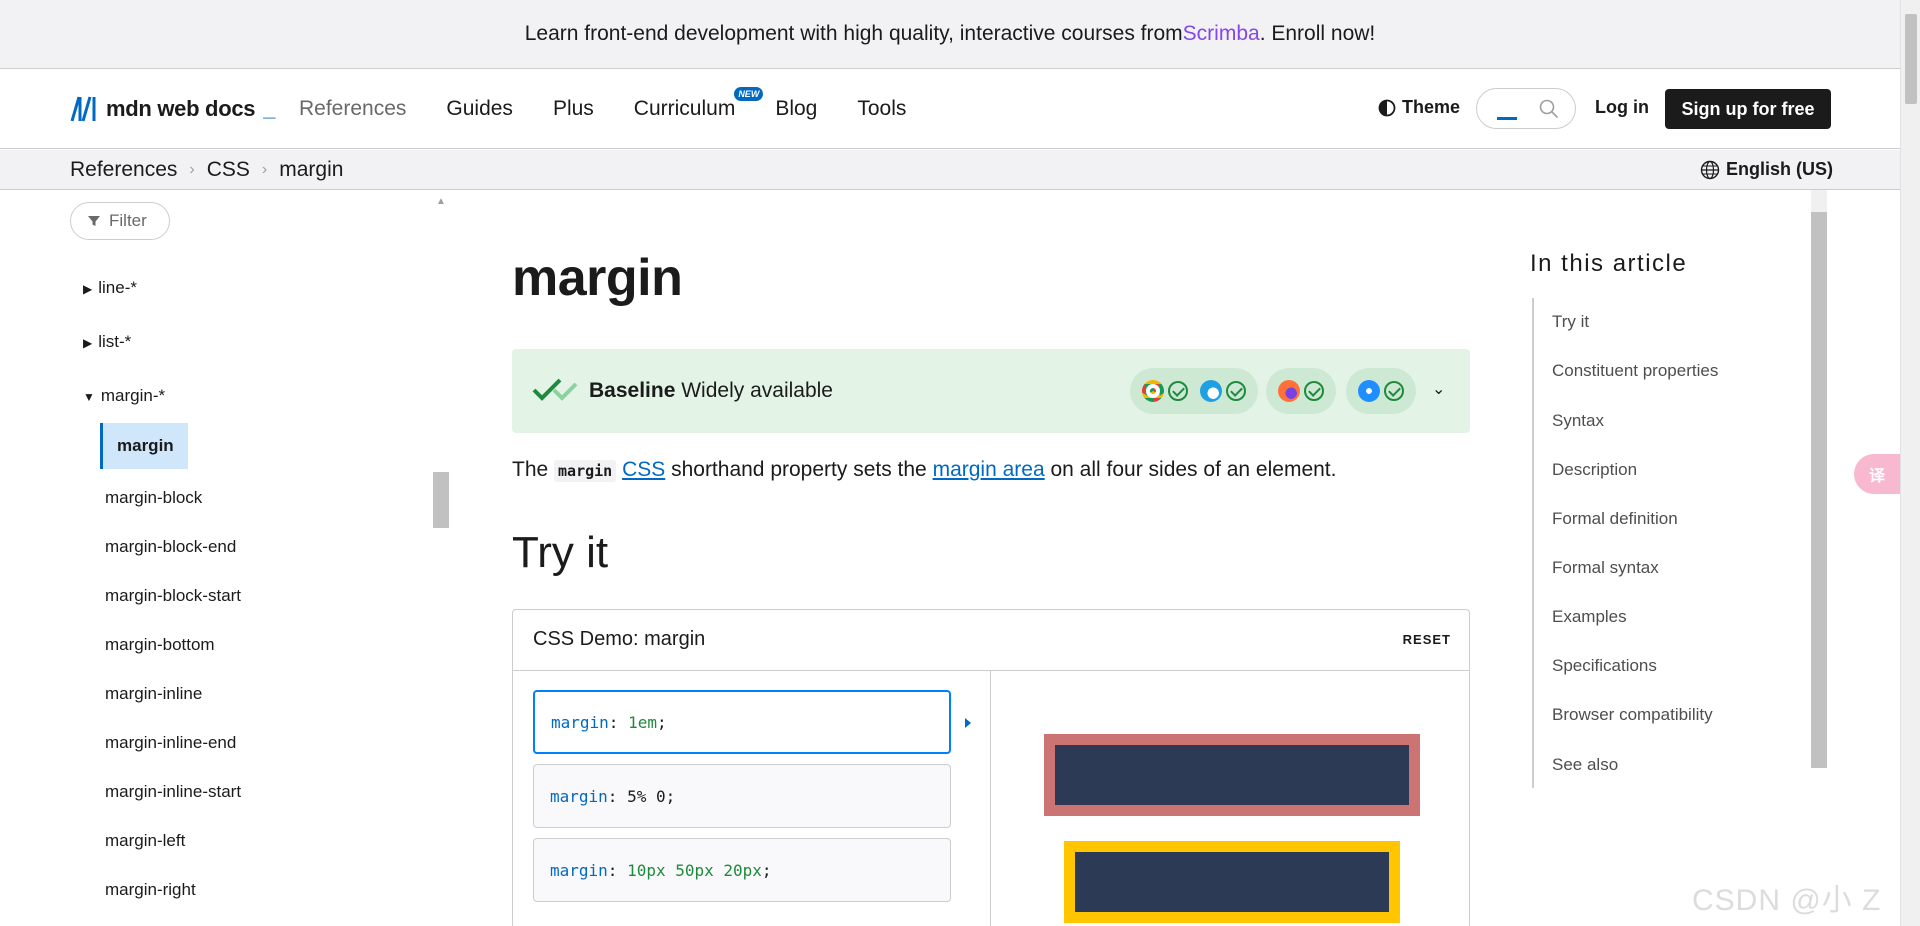  Describe the element at coordinates (632, 390) in the screenshot. I see `baseline-label: Baseline` at that location.